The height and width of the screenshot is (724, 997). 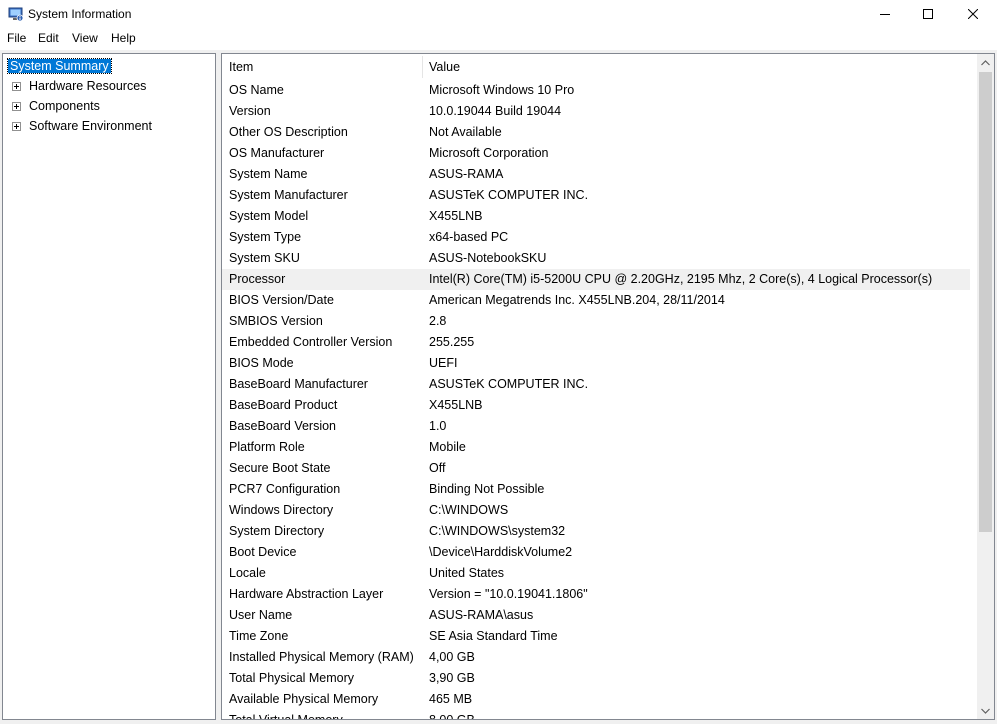 I want to click on table-row: SMBIOS Version 2.8, so click(x=596, y=321).